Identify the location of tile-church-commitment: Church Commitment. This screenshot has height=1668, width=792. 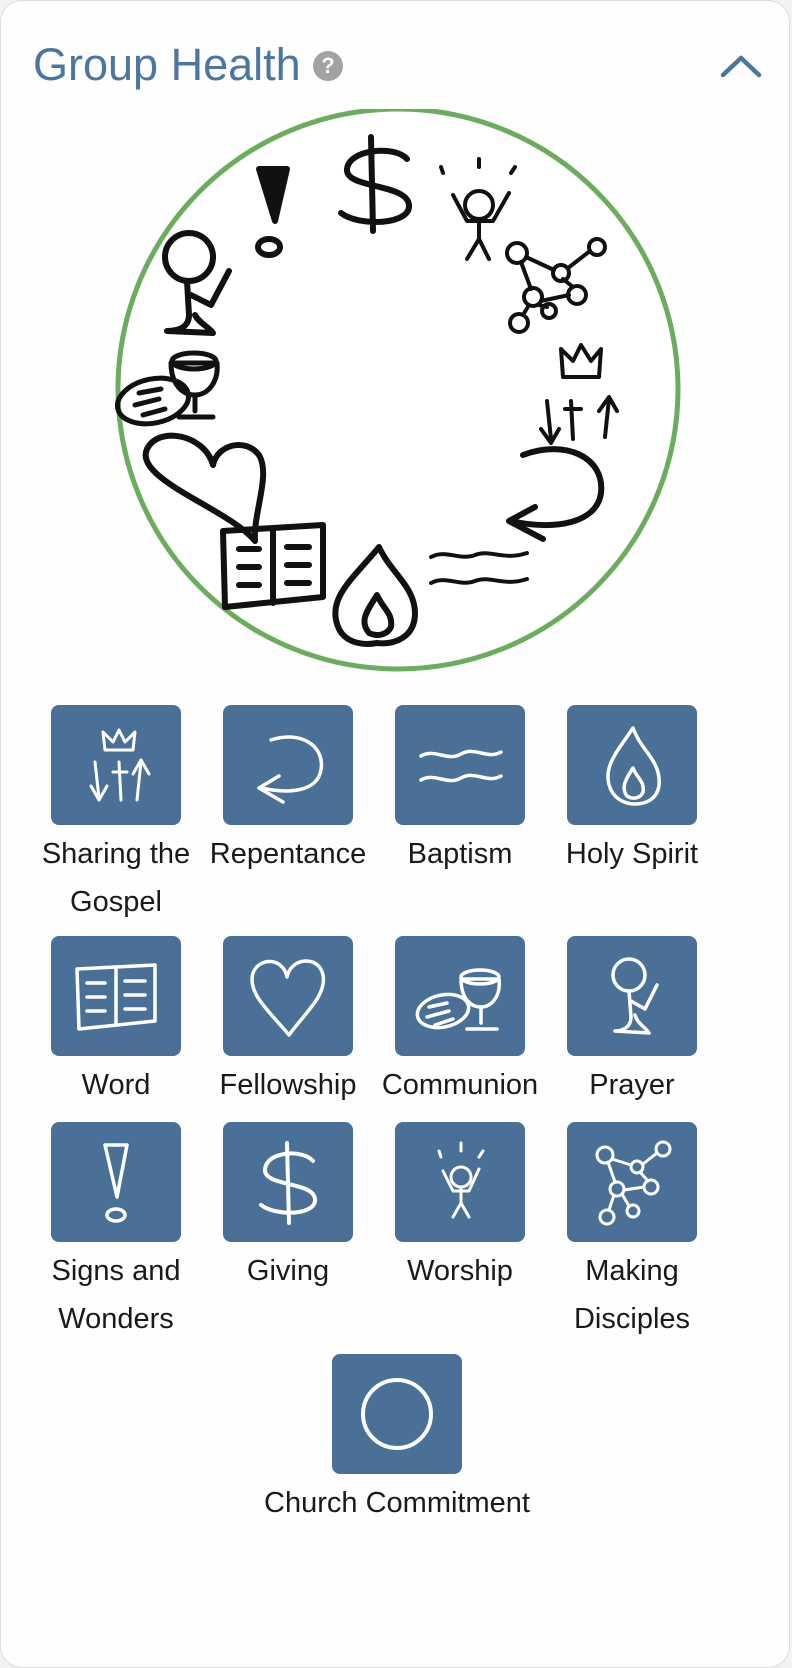
(397, 1440).